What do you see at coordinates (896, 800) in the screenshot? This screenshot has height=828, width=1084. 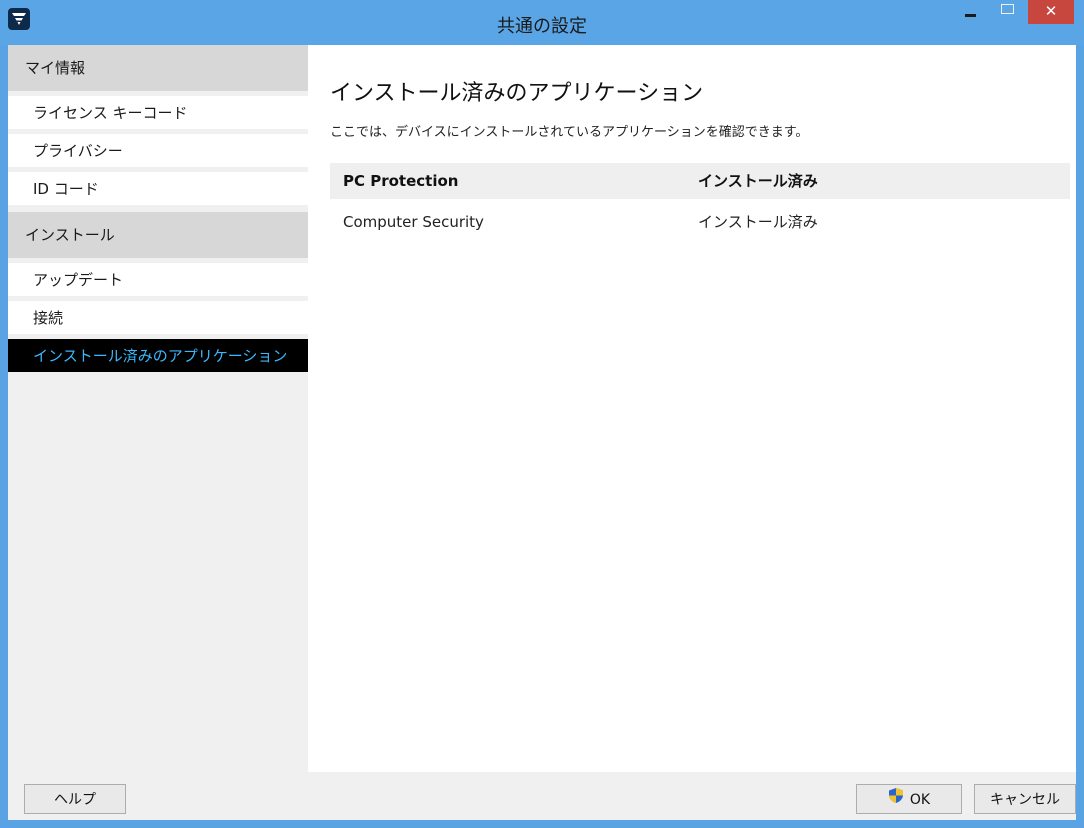 I see `uac-shield-icon` at bounding box center [896, 800].